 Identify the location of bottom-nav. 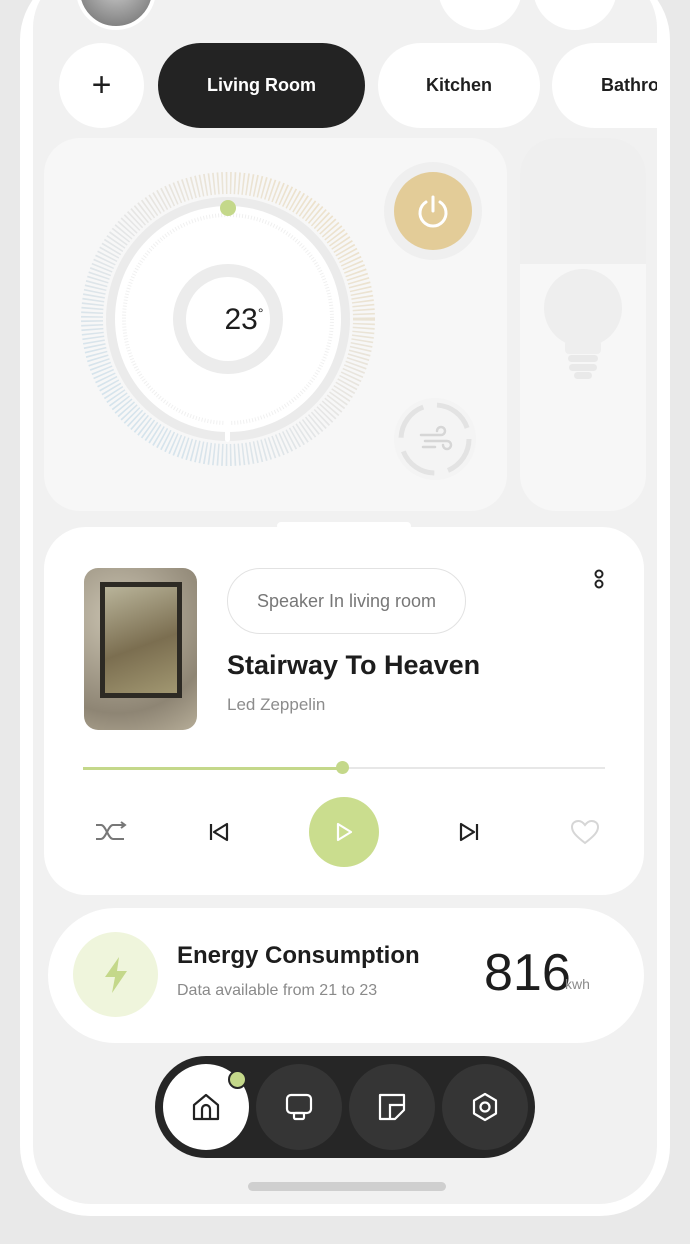
(345, 1107).